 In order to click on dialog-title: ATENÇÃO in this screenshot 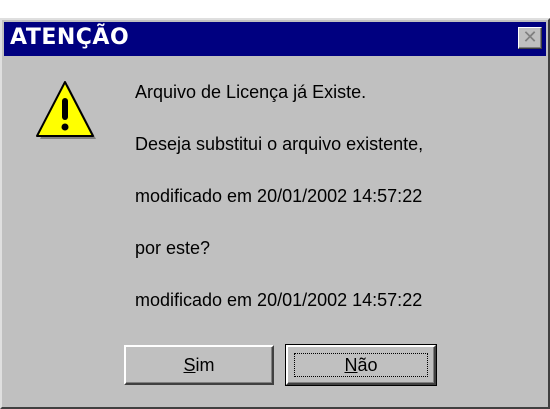, I will do `click(70, 37)`.